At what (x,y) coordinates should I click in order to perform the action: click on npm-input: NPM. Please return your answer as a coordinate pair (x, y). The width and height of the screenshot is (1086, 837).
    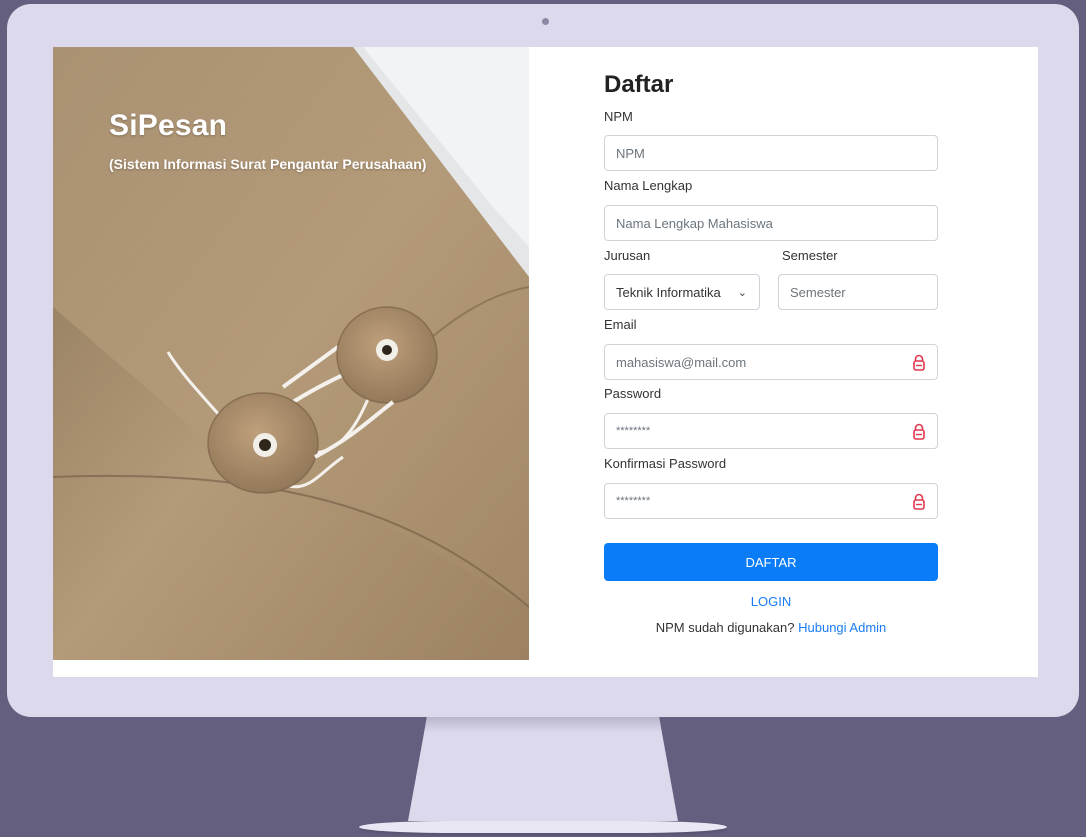
    Looking at the image, I should click on (771, 153).